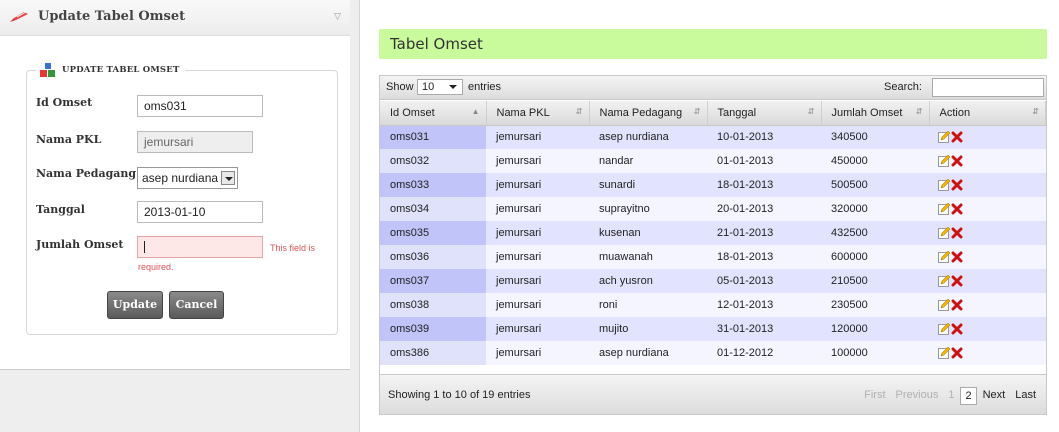 The height and width of the screenshot is (432, 1059). I want to click on search-input, so click(988, 87).